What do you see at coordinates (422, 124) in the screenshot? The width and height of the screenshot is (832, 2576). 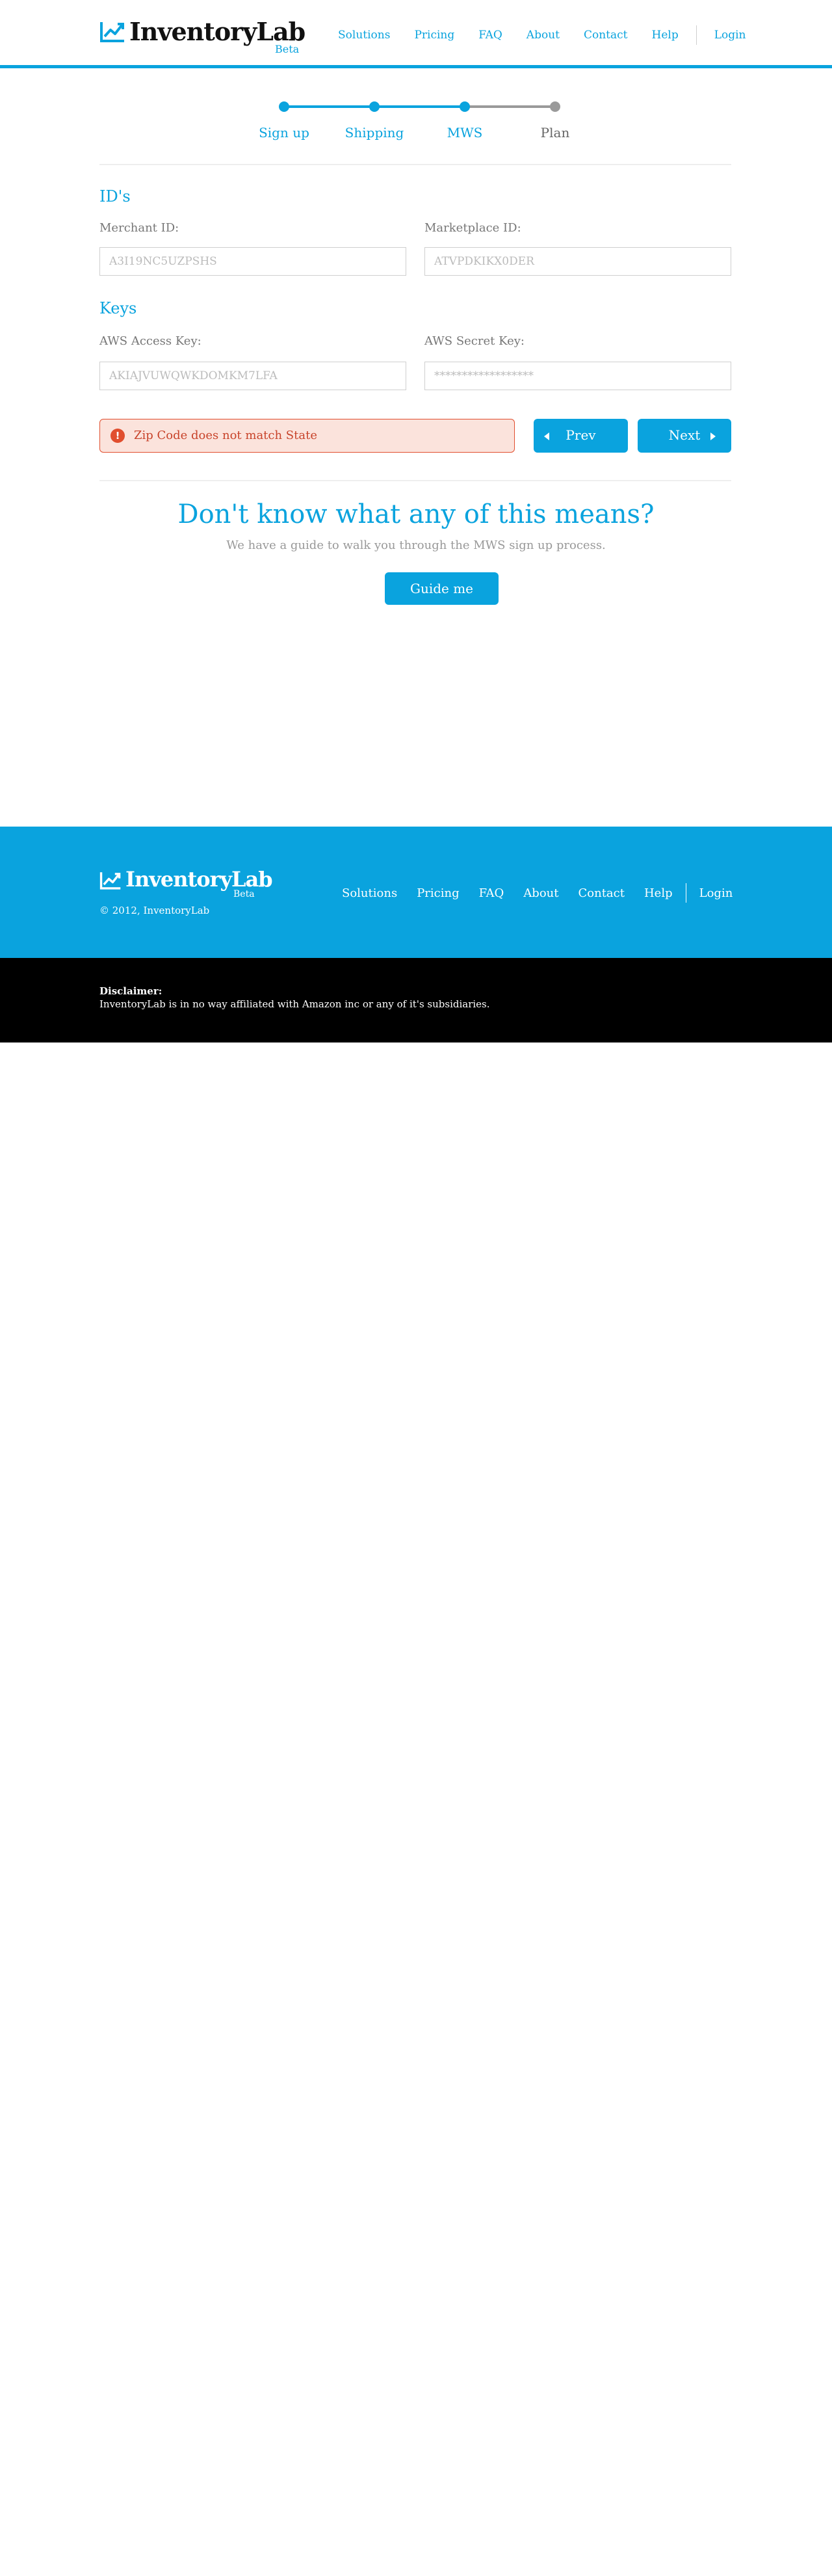 I see `signup-stepper: Sign up Shipping MWS Plan` at bounding box center [422, 124].